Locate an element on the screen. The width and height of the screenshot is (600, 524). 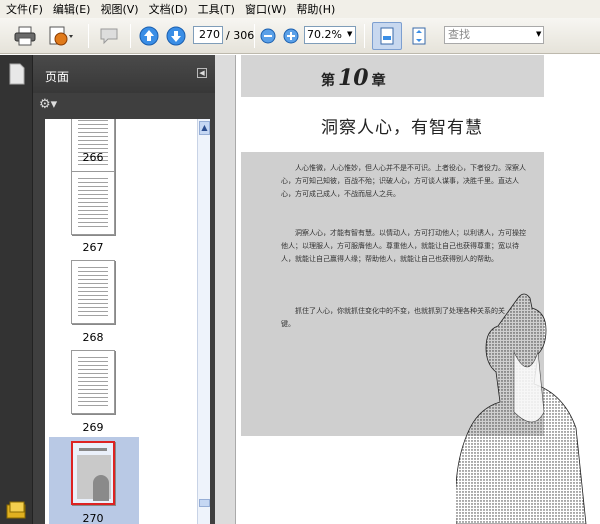
zoom-in-icon is located at coordinates (291, 36).